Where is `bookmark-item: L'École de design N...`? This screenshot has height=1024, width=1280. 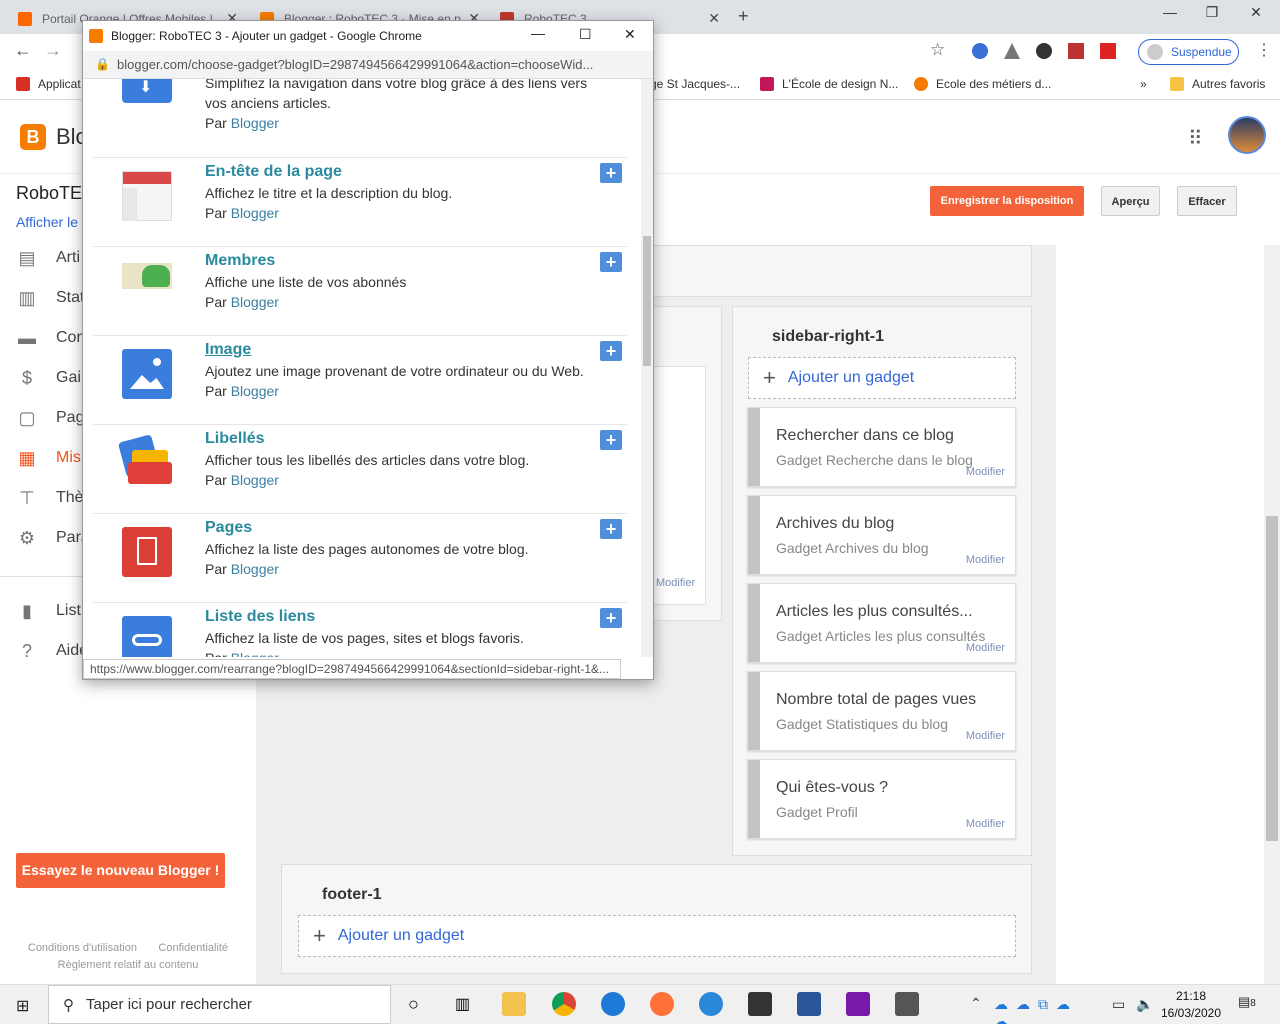 bookmark-item: L'École de design N... is located at coordinates (829, 84).